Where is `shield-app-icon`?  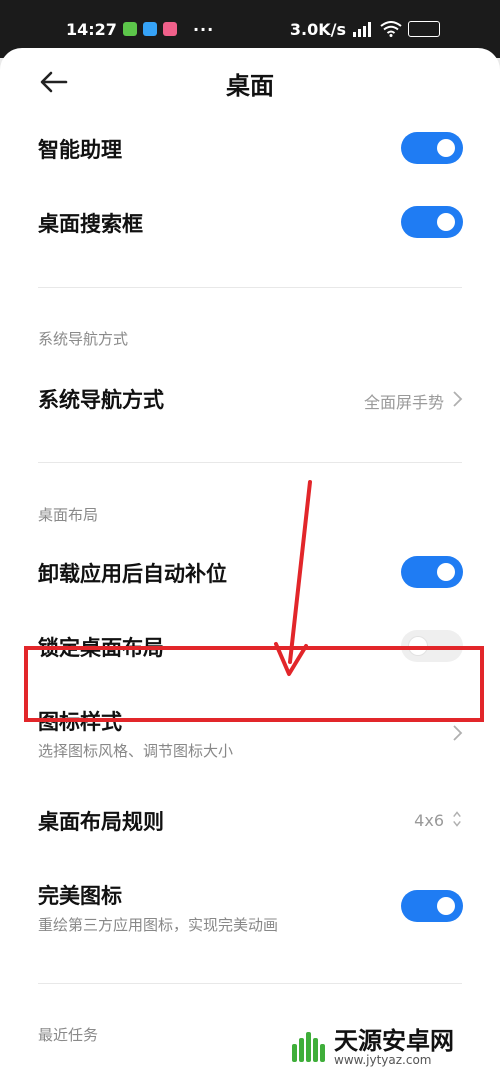 shield-app-icon is located at coordinates (129, 29).